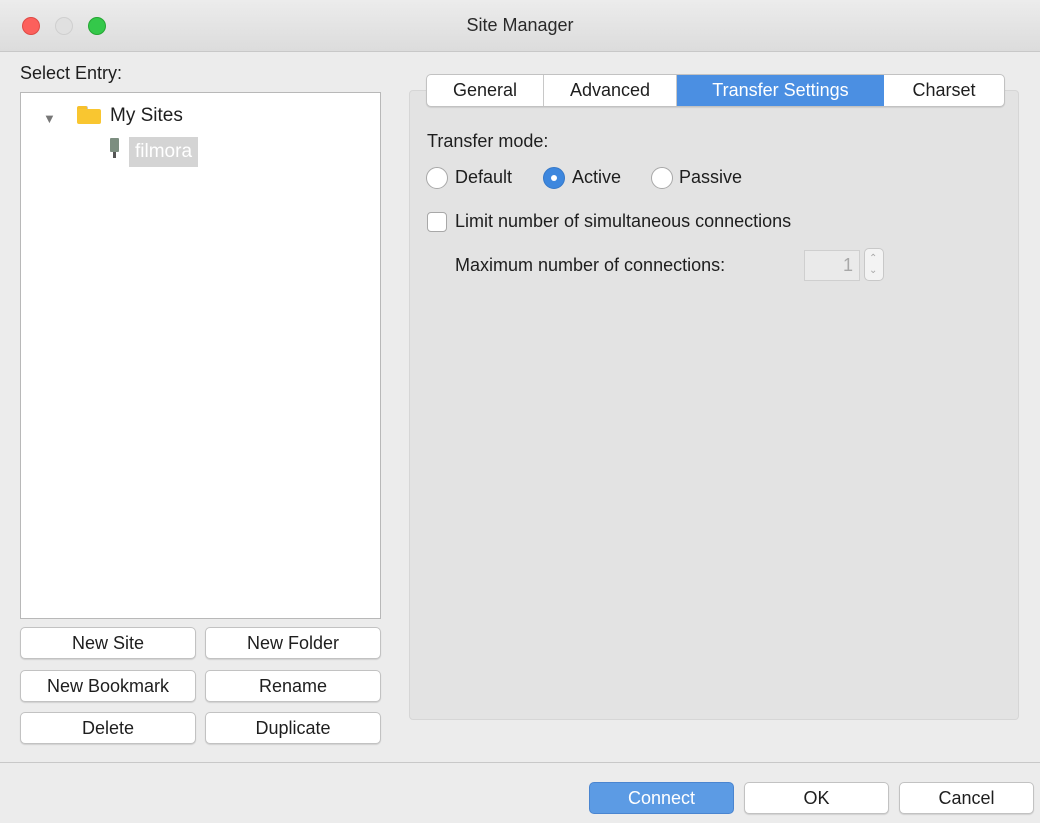 The image size is (1040, 823). I want to click on tab-transfer-settings: Transfer Settings, so click(780, 90).